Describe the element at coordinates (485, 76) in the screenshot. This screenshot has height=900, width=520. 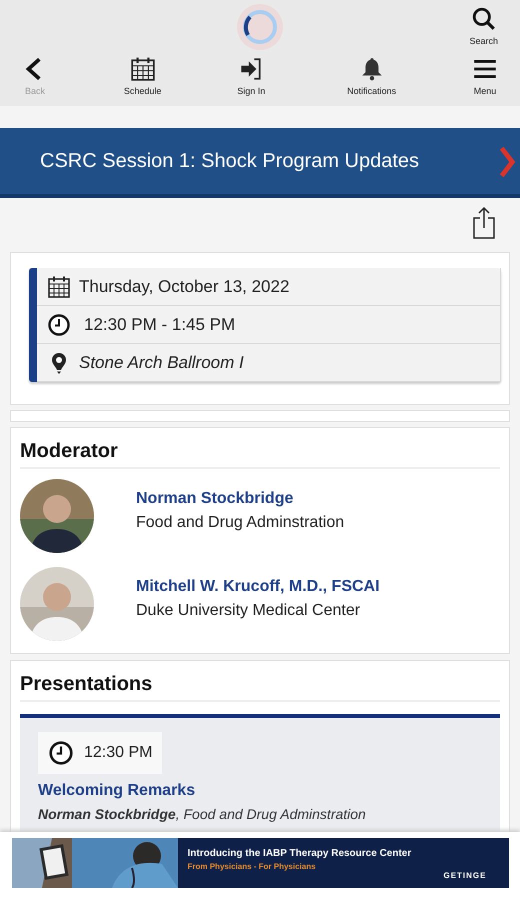
I see `menu-nav-button: Menu` at that location.